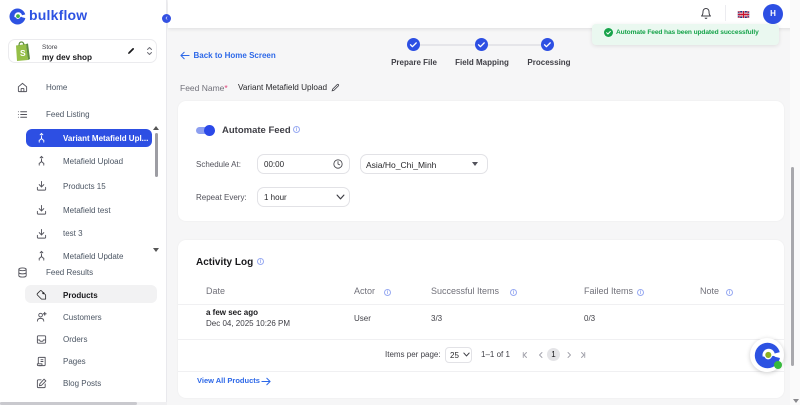 This screenshot has width=800, height=405. What do you see at coordinates (23, 53) in the screenshot?
I see `svg-text: S` at bounding box center [23, 53].